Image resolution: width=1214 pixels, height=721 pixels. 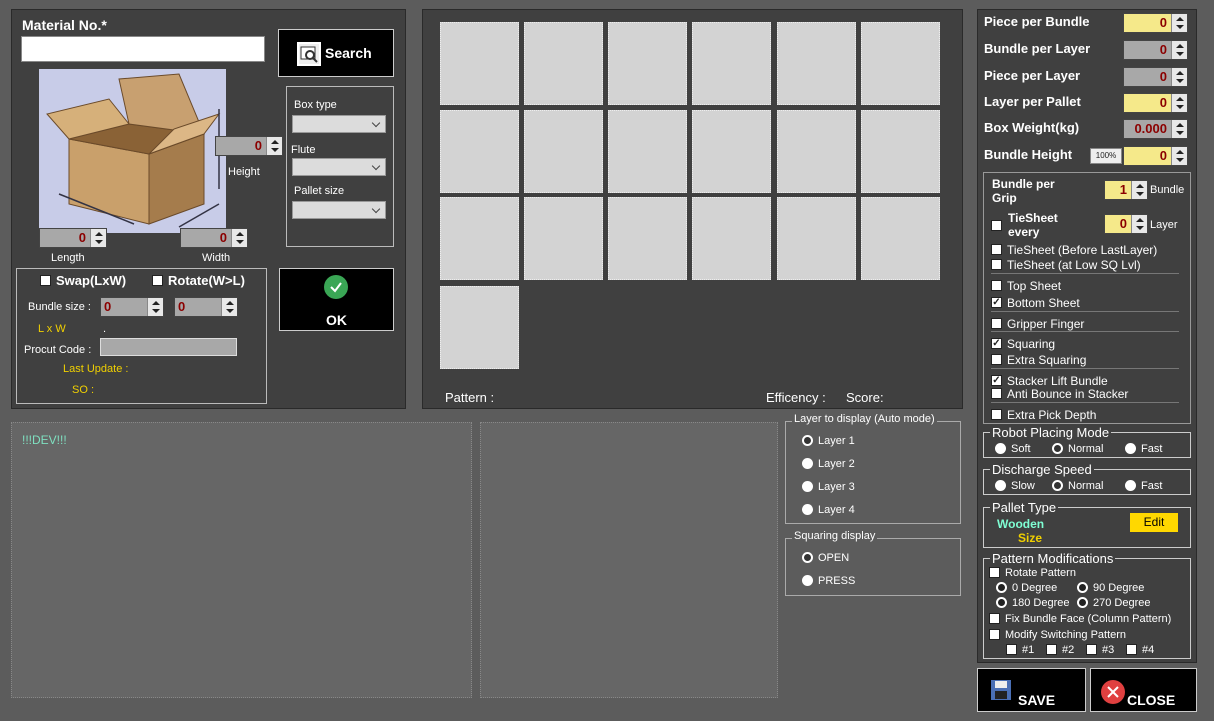 What do you see at coordinates (1152, 486) in the screenshot?
I see `speed-label: Fast` at bounding box center [1152, 486].